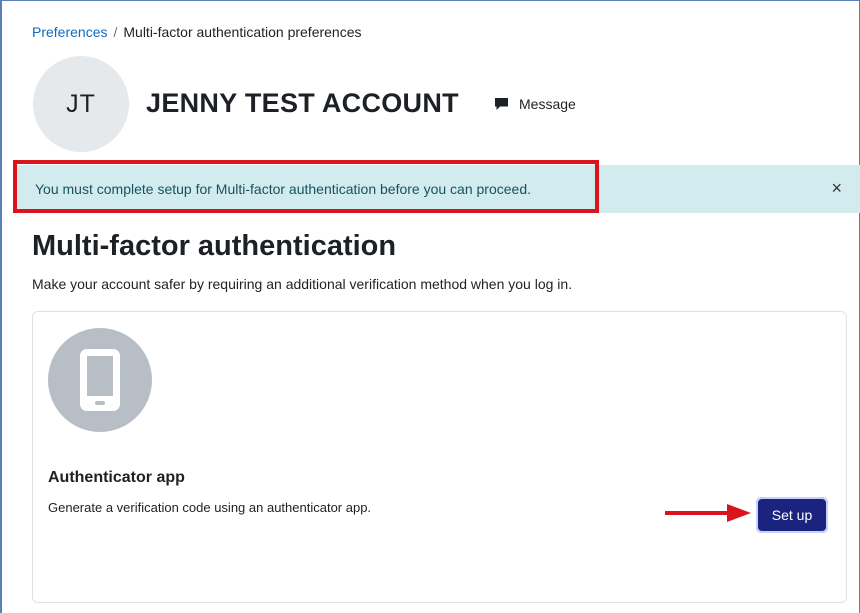 The height and width of the screenshot is (613, 860). I want to click on breadcrumb-preferences-link: Preferences, so click(69, 32).